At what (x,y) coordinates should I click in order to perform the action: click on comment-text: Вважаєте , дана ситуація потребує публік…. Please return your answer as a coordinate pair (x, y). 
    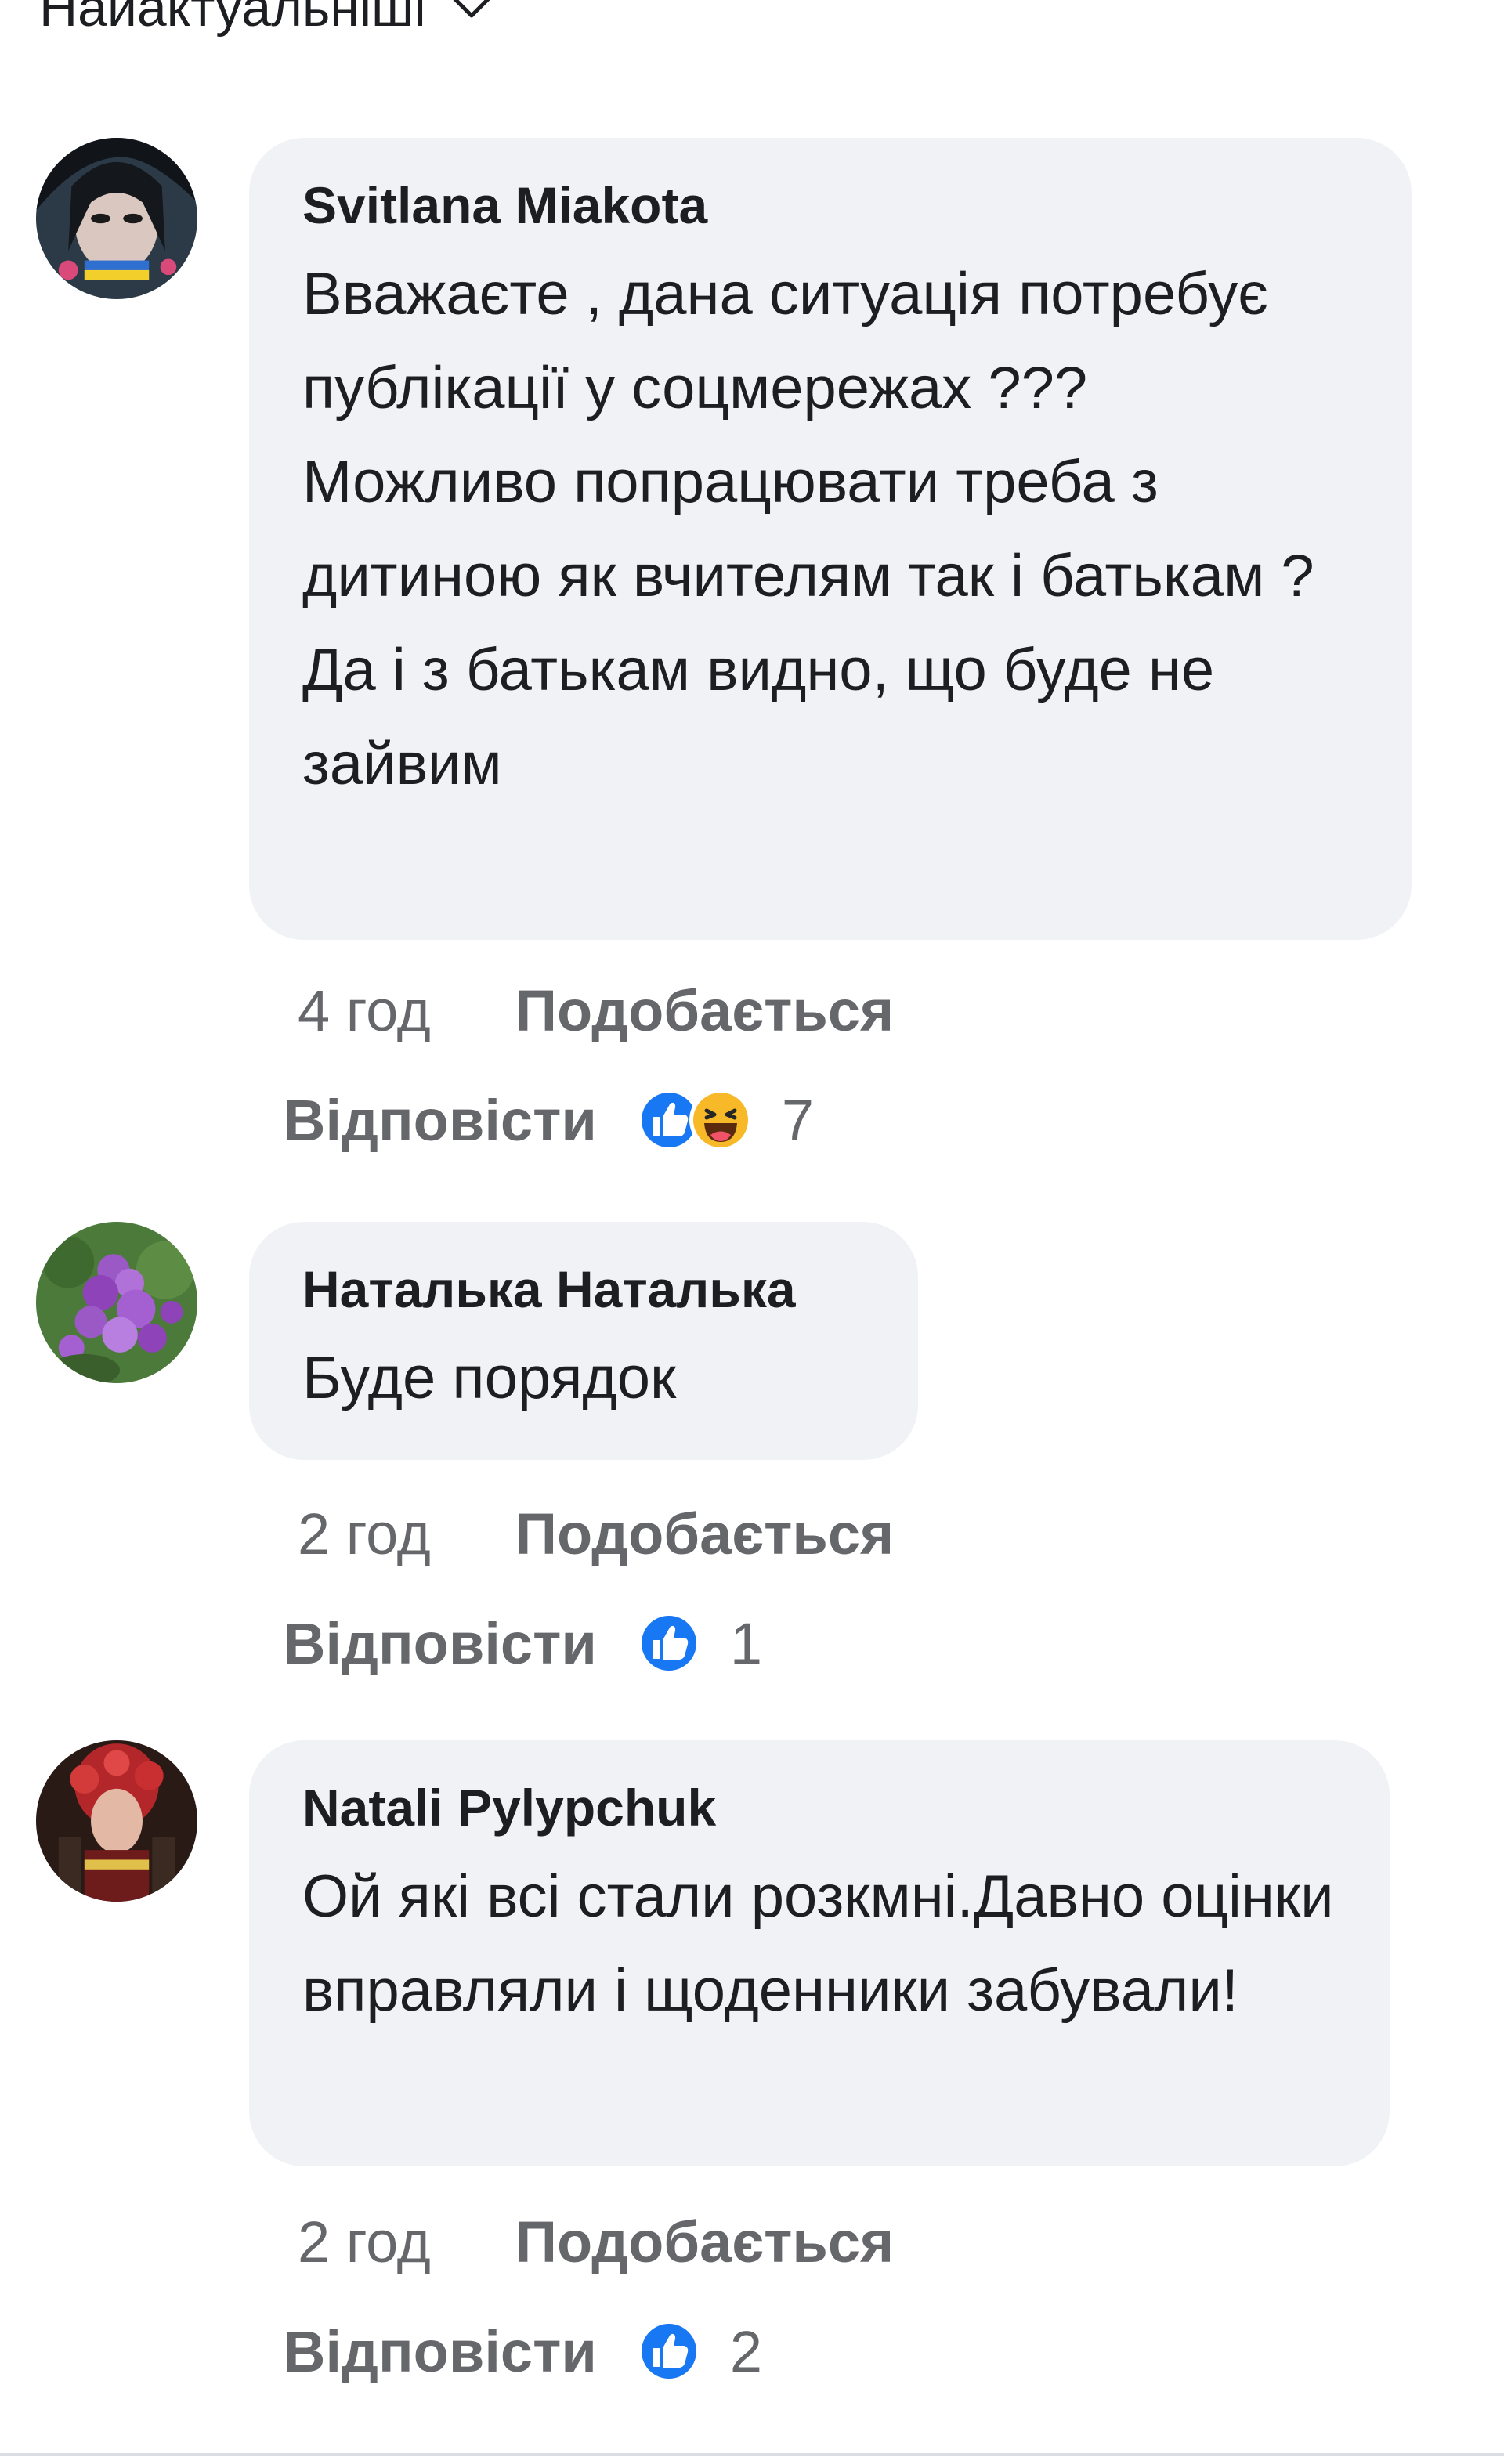
    Looking at the image, I should click on (808, 529).